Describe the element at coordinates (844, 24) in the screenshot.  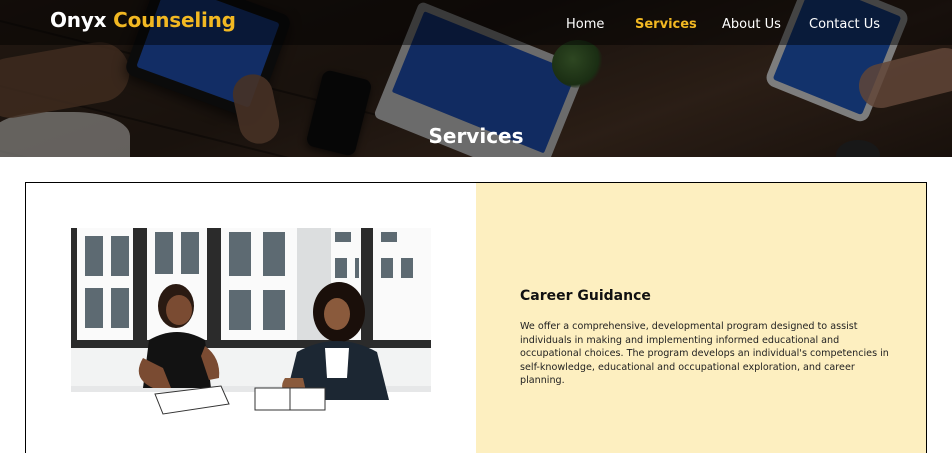
I see `nav-contact-us: Contact Us` at that location.